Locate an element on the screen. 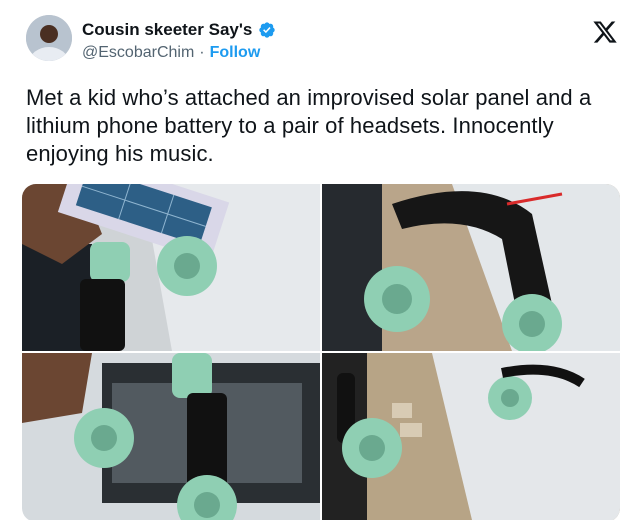 Image resolution: width=640 pixels, height=526 pixels. verified-badge-icon is located at coordinates (267, 30).